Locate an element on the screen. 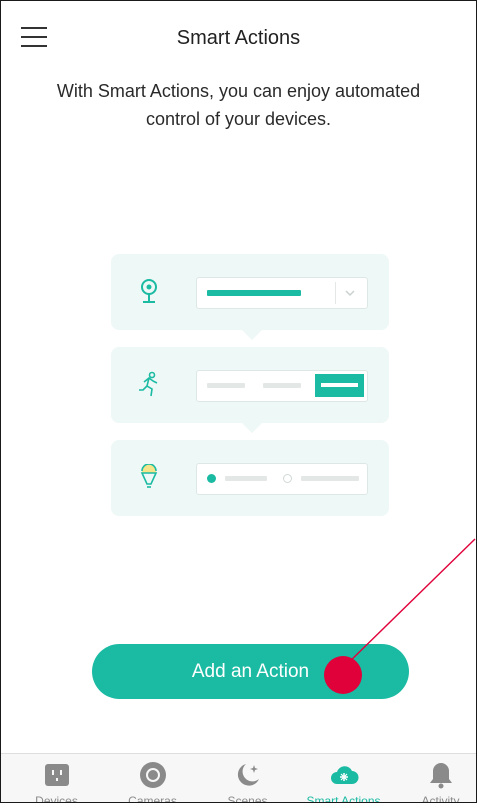 The height and width of the screenshot is (803, 477). tab-smart-actions: Smart Actions is located at coordinates (343, 778).